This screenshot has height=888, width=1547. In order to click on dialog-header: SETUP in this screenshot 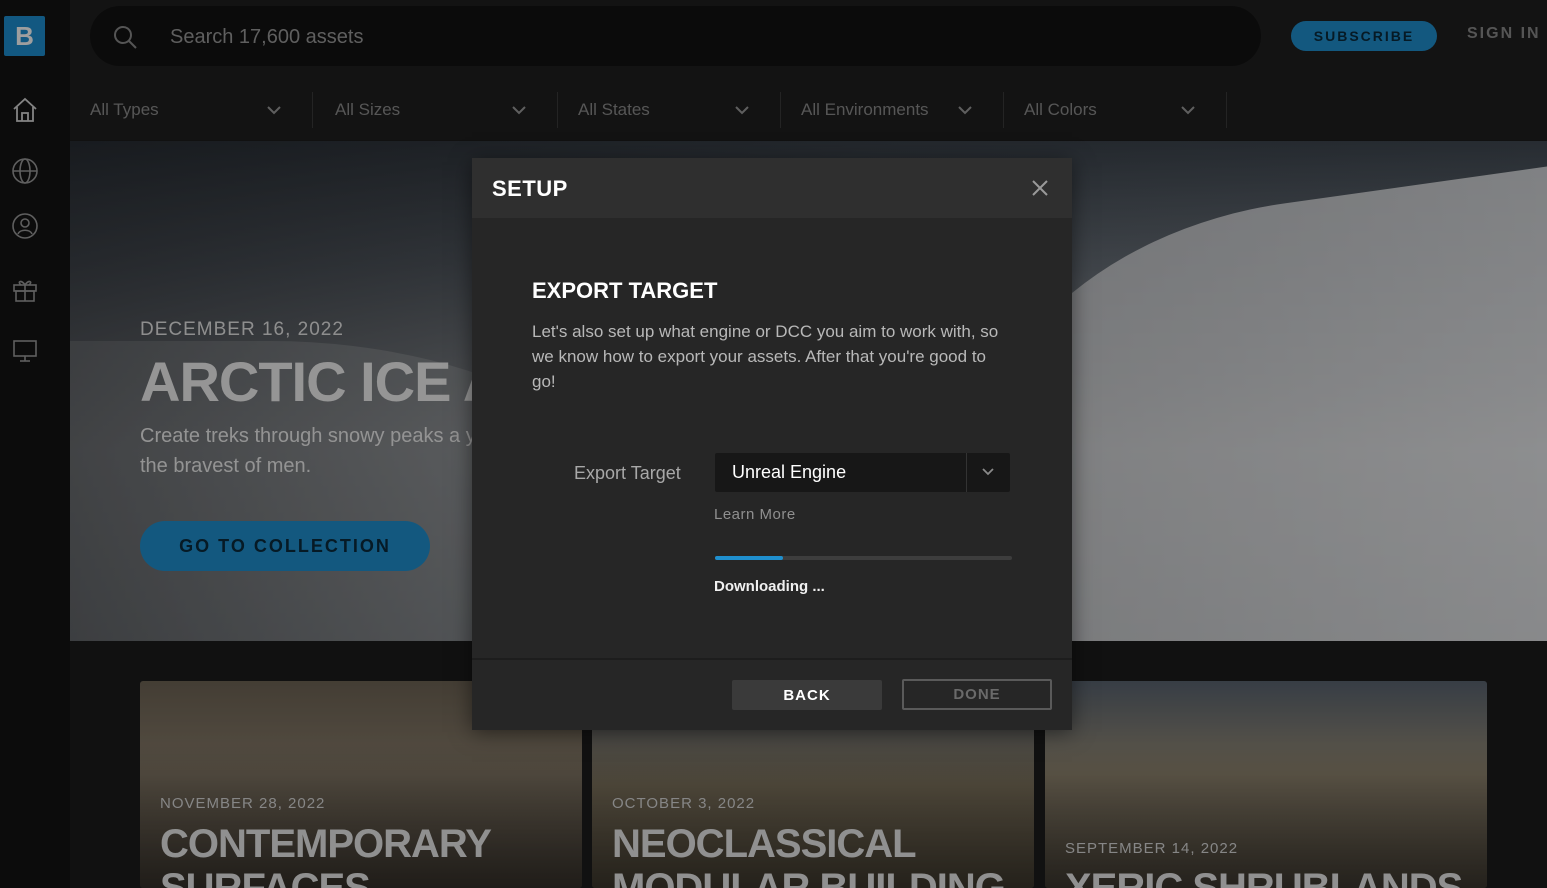, I will do `click(772, 188)`.